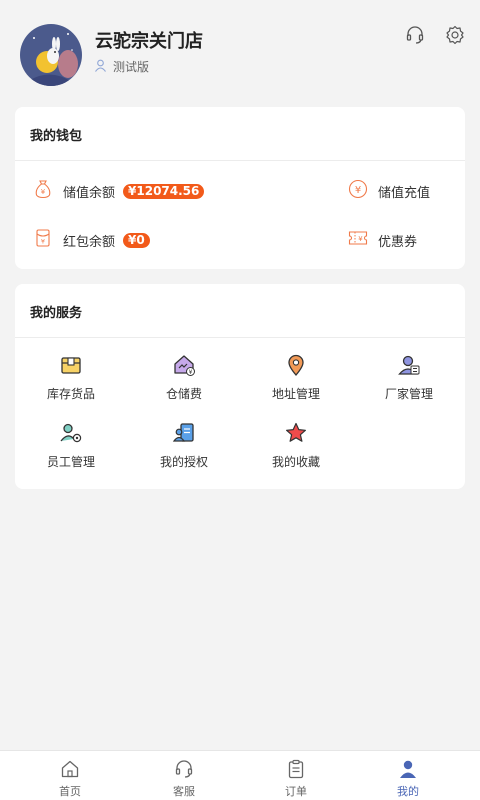  Describe the element at coordinates (295, 462) in the screenshot. I see `service-label: 我的收藏` at that location.